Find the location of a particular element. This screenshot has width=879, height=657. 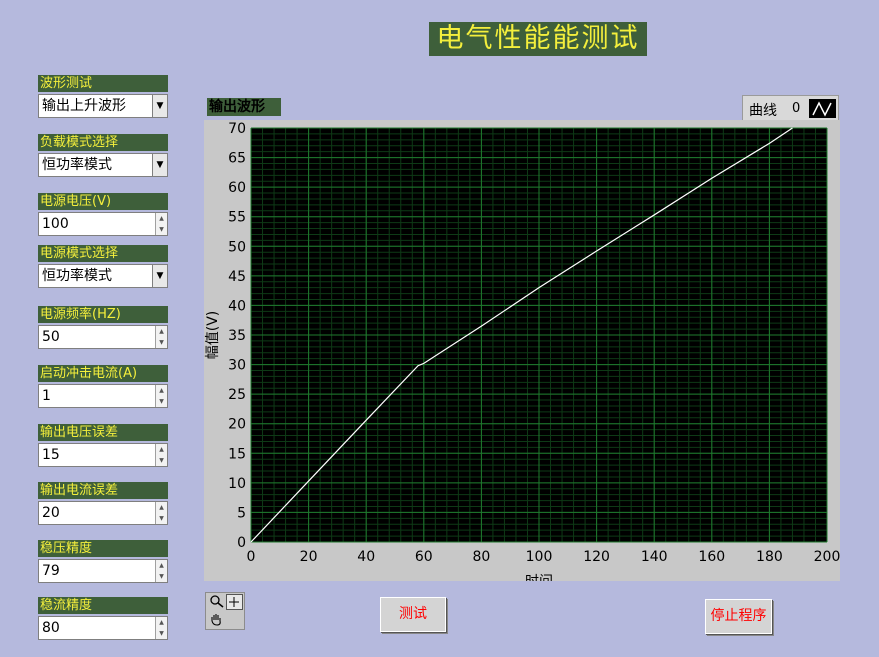

numeric-input: 20 ▲ ▼ is located at coordinates (103, 513).